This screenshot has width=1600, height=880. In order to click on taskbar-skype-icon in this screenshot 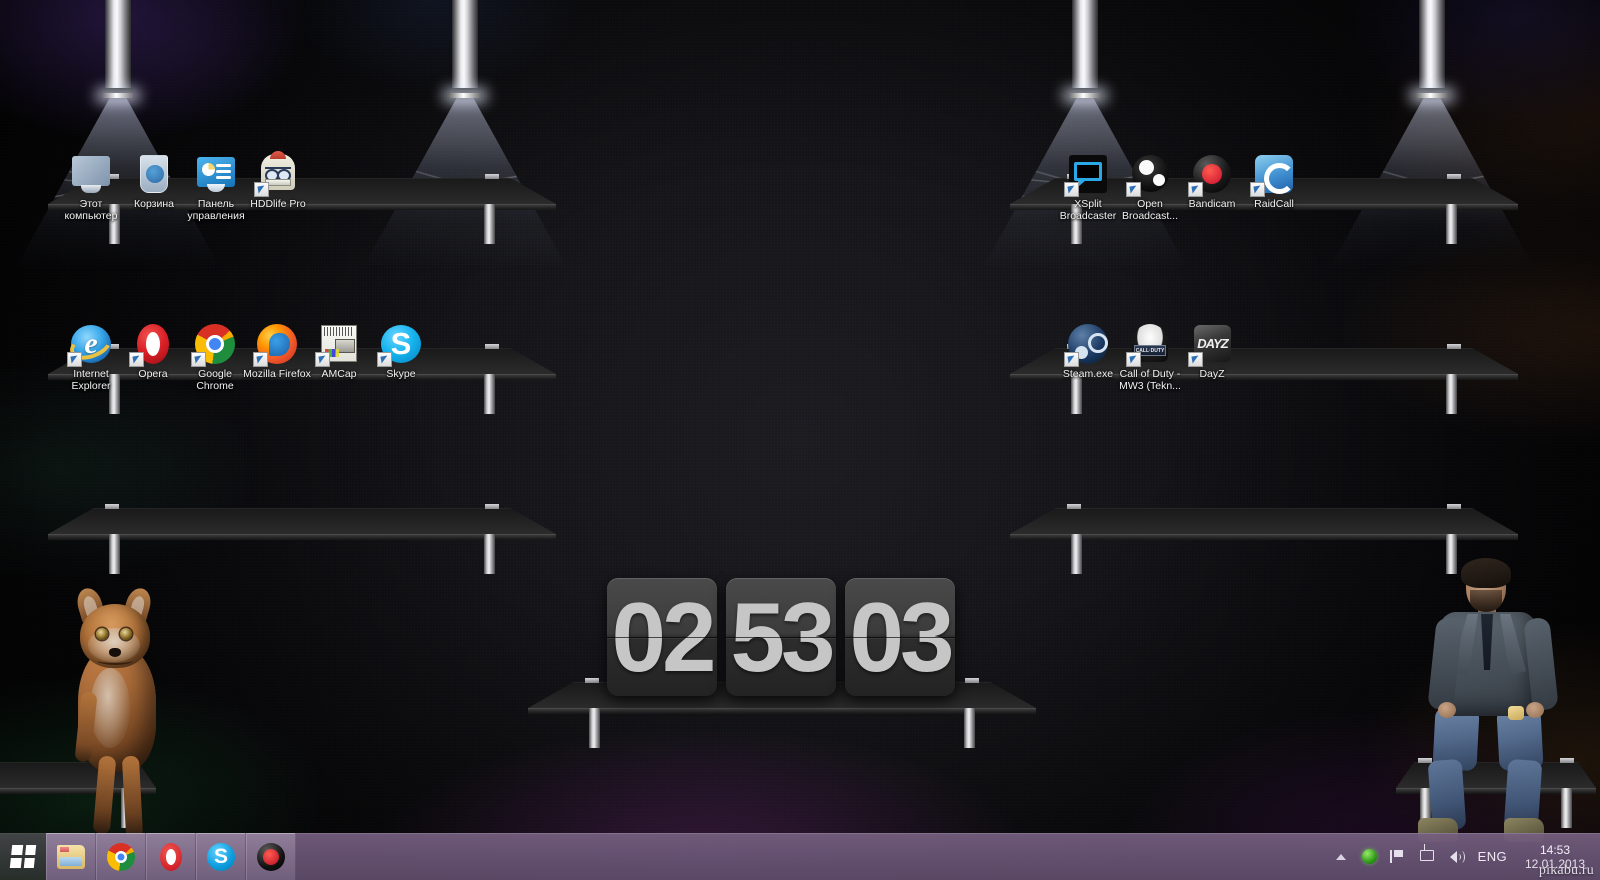, I will do `click(221, 856)`.